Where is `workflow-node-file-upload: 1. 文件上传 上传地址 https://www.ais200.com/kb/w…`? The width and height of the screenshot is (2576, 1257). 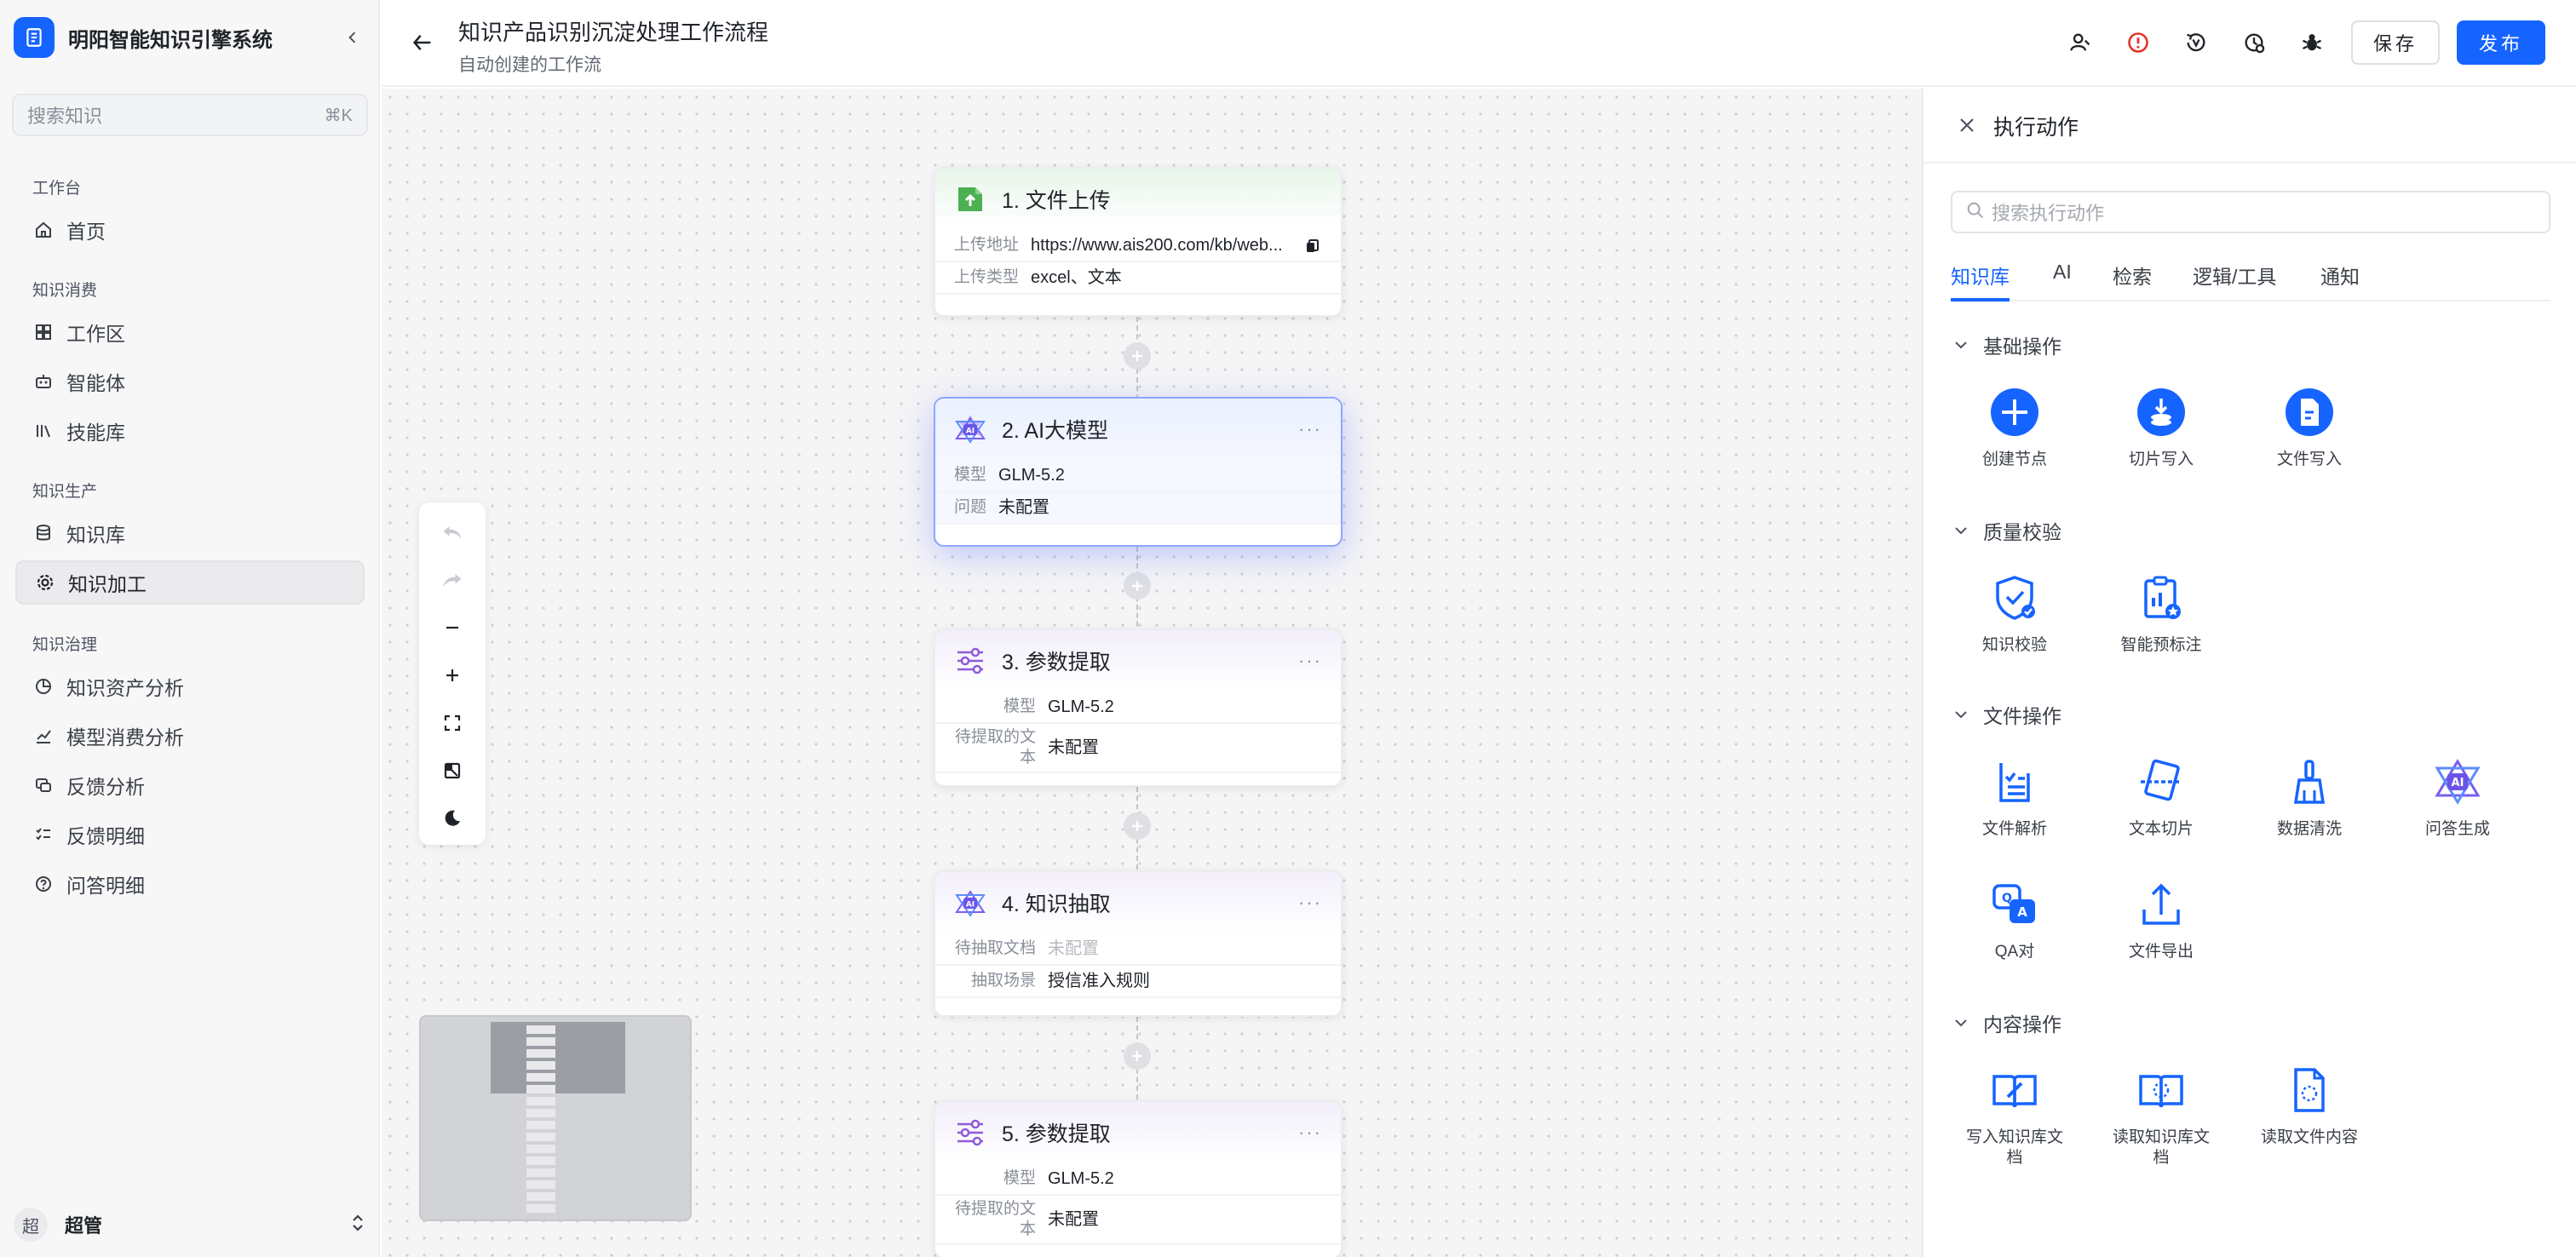
workflow-node-file-upload: 1. 文件上传 上传地址 https://www.ais200.com/kb/w… is located at coordinates (1139, 242).